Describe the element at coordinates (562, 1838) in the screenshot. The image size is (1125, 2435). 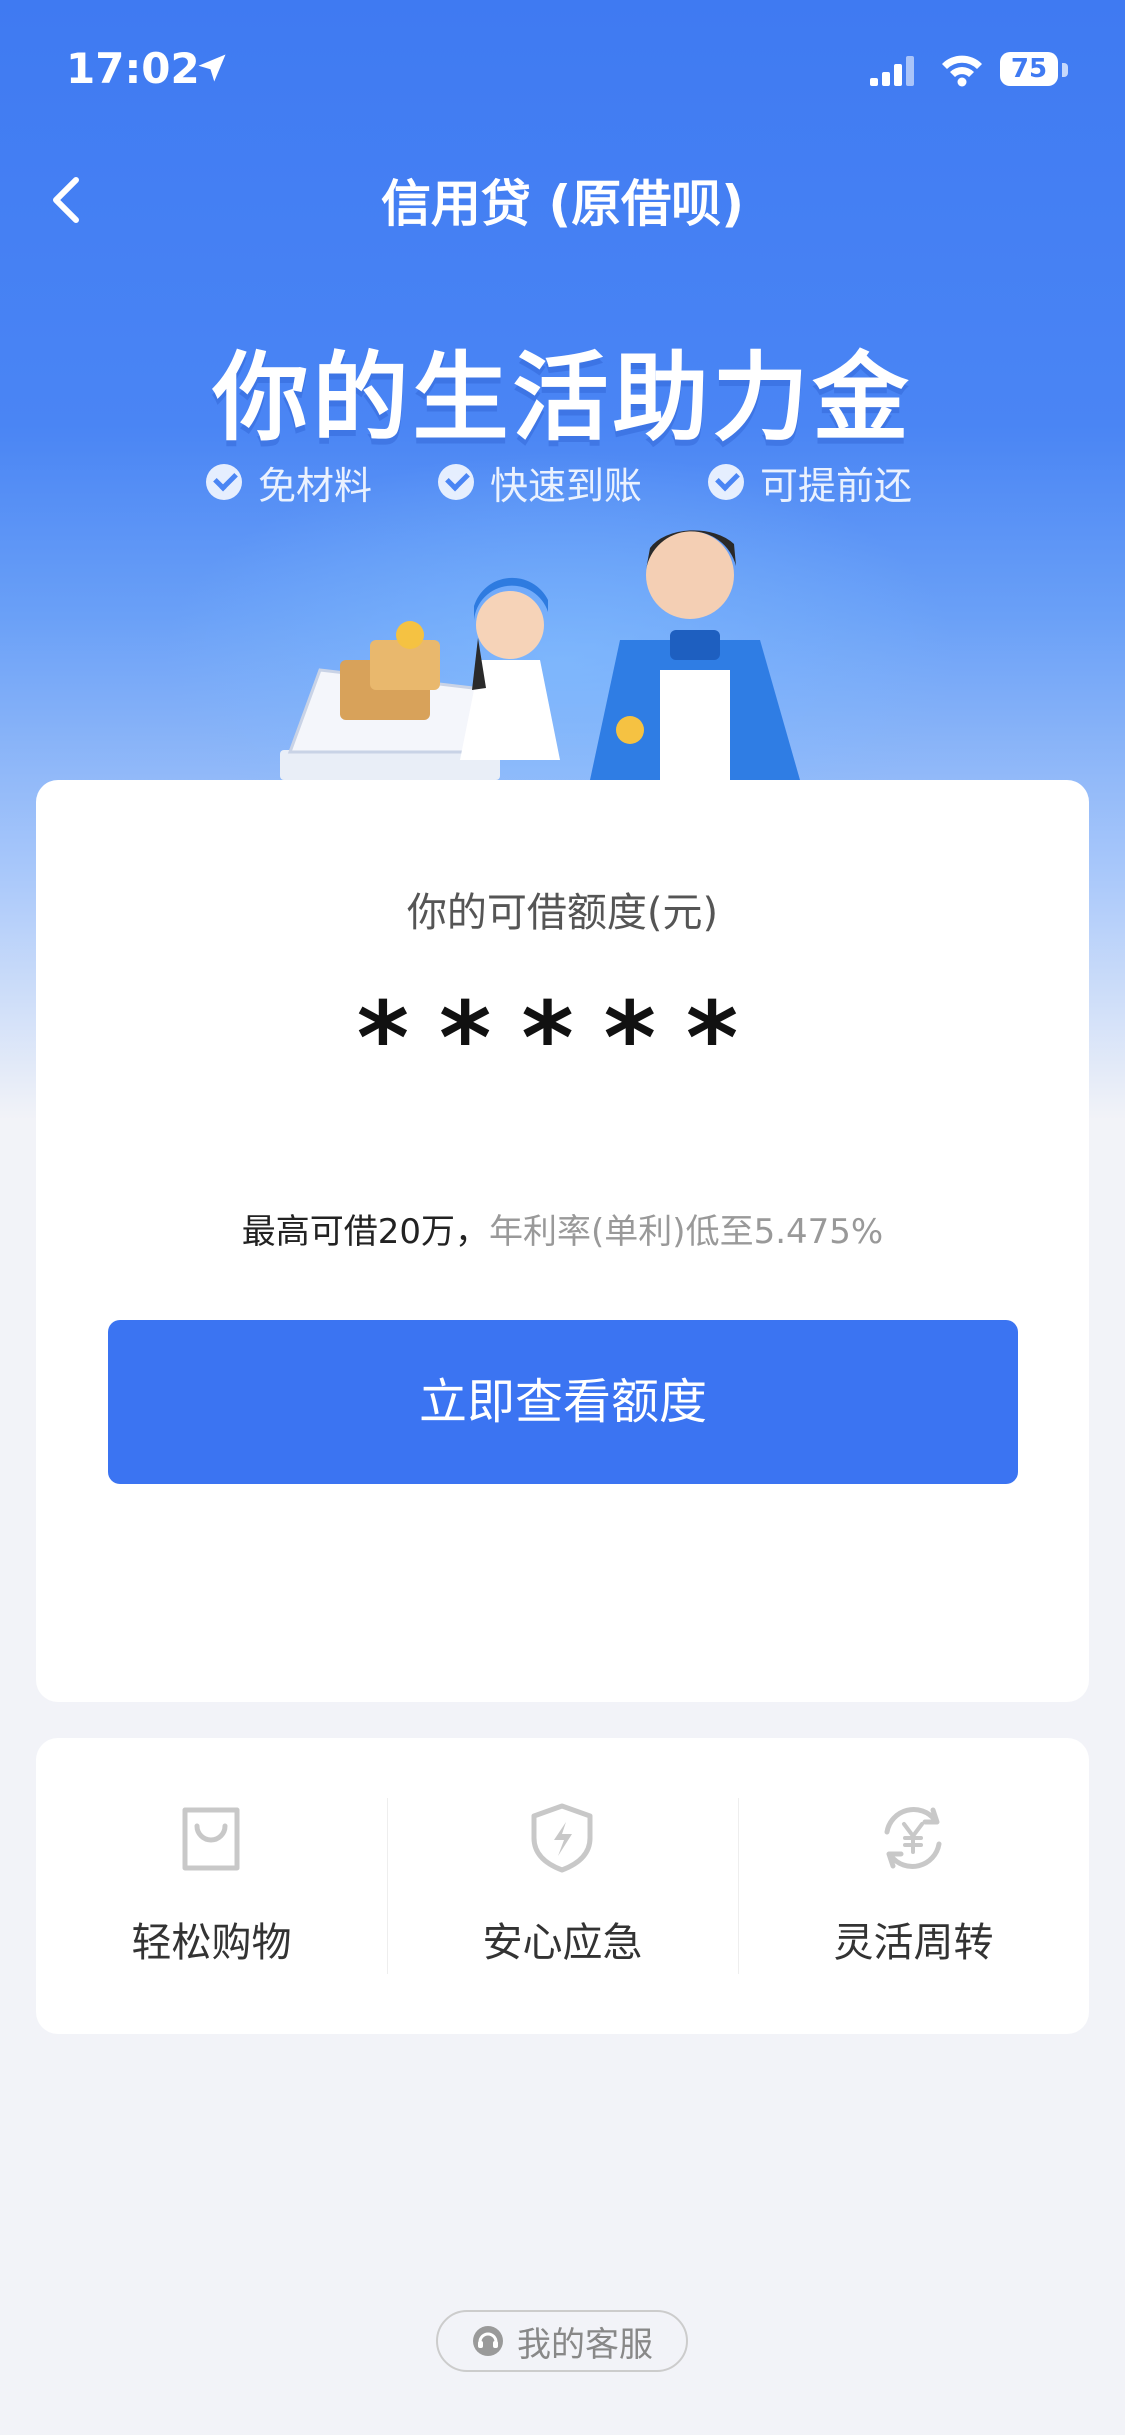
I see `shield-lightning-icon` at that location.